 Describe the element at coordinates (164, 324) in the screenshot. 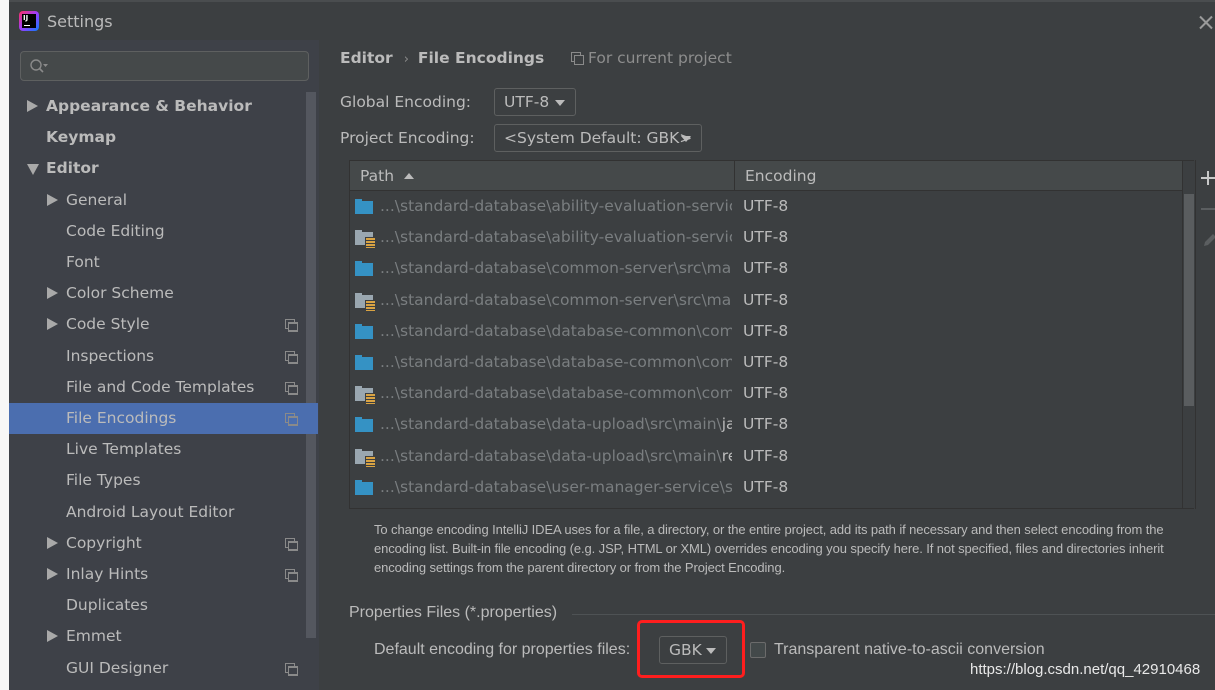

I see `sidebar-item-code-style: Code Style` at that location.